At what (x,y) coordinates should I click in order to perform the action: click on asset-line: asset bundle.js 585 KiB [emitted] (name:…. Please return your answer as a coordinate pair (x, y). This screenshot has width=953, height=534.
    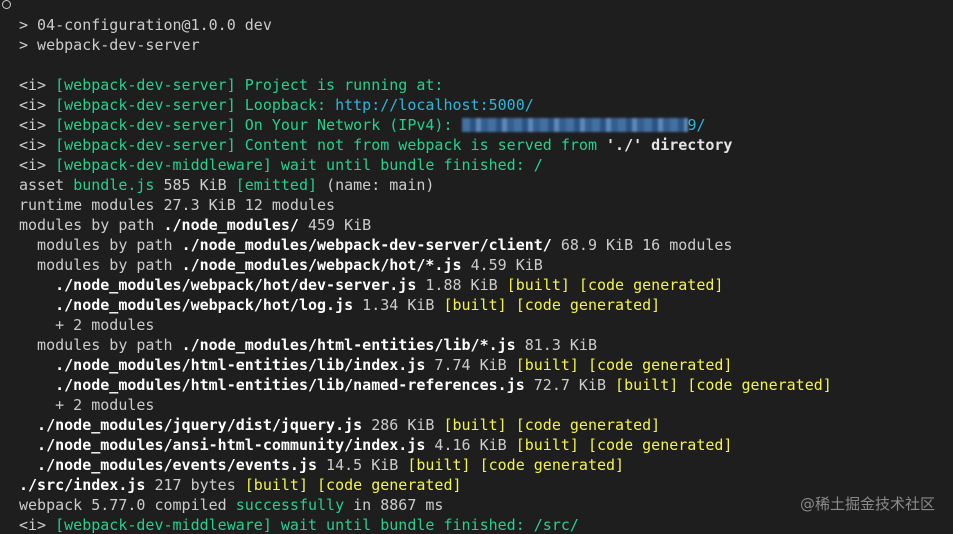
    Looking at the image, I should click on (486, 185).